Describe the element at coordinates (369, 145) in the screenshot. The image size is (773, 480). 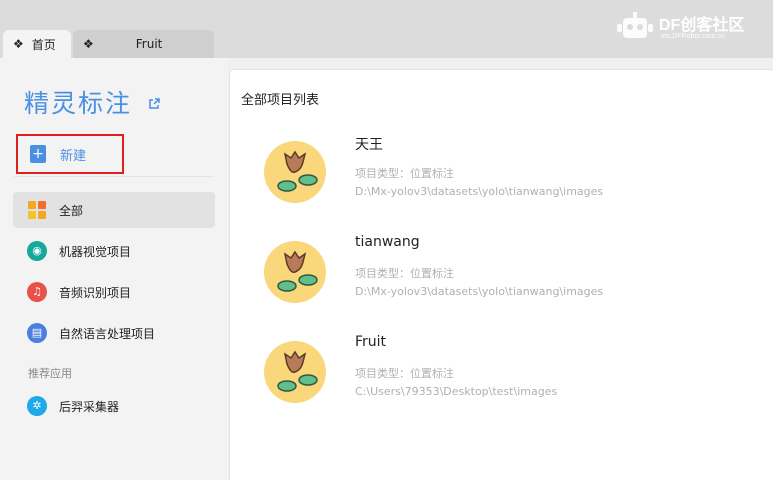
I see `project-name: 天王` at that location.